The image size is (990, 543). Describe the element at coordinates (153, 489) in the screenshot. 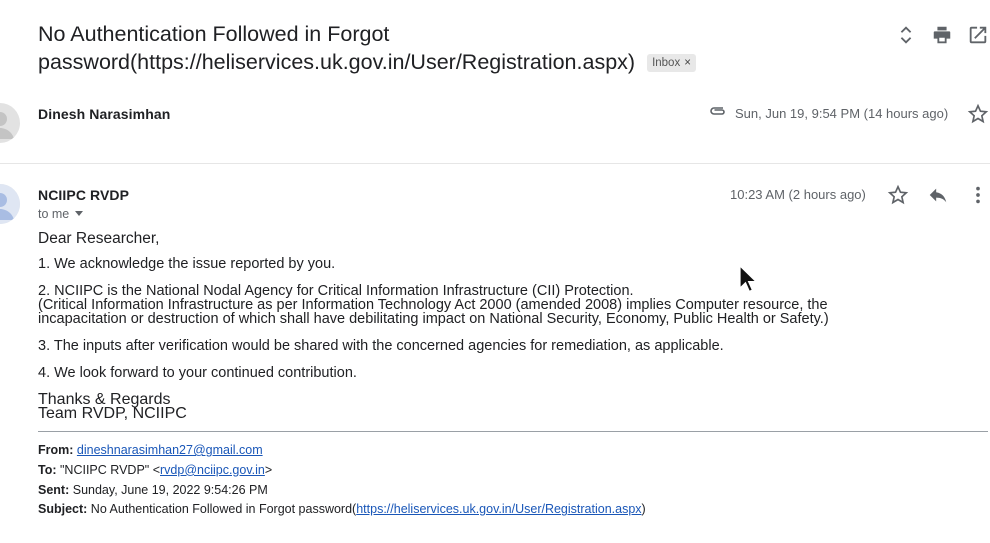

I see `quoted-sent-row: Sent: Sunday, June 19, 2022 9:54:26 PM` at that location.